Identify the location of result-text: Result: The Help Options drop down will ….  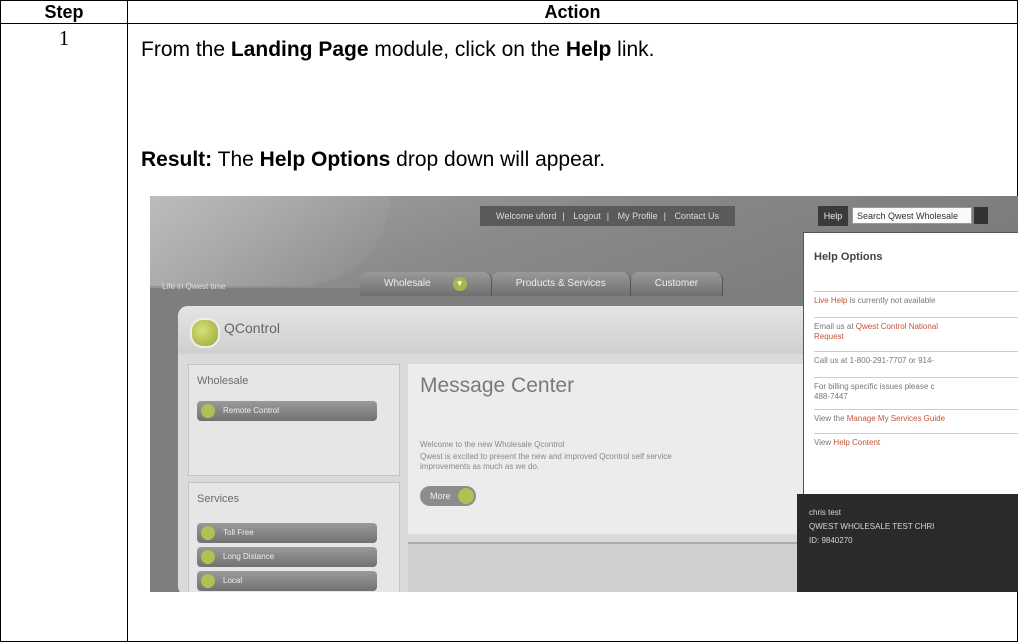
(373, 160).